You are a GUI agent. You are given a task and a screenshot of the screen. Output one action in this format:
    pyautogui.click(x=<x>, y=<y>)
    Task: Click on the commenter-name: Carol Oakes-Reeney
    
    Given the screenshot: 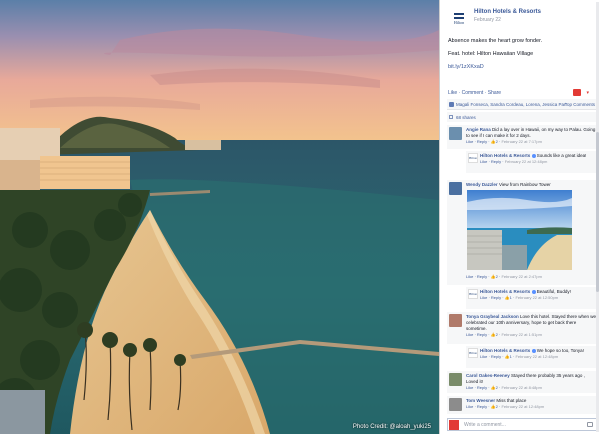 What is the action you would take?
    pyautogui.click(x=488, y=375)
    